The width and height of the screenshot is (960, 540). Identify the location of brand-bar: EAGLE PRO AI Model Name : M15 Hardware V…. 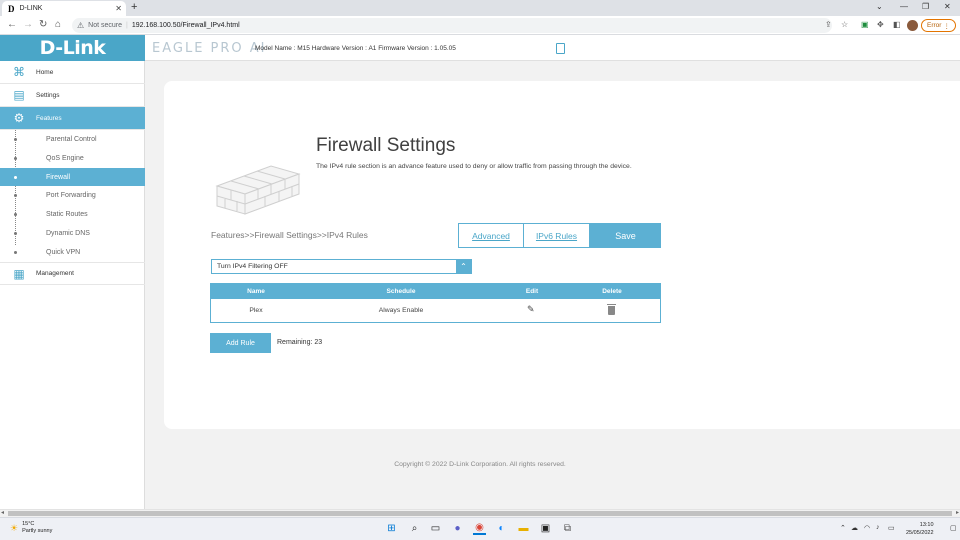
(552, 48).